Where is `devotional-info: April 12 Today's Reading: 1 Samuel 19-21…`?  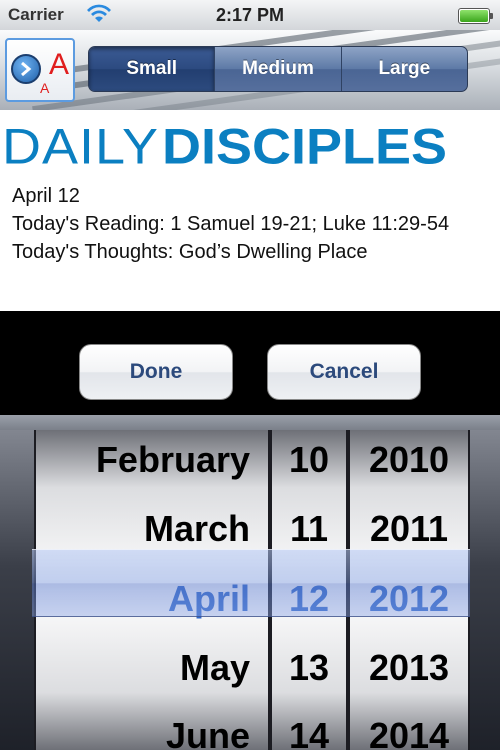
devotional-info: April 12 Today's Reading: 1 Samuel 19-21… is located at coordinates (251, 224).